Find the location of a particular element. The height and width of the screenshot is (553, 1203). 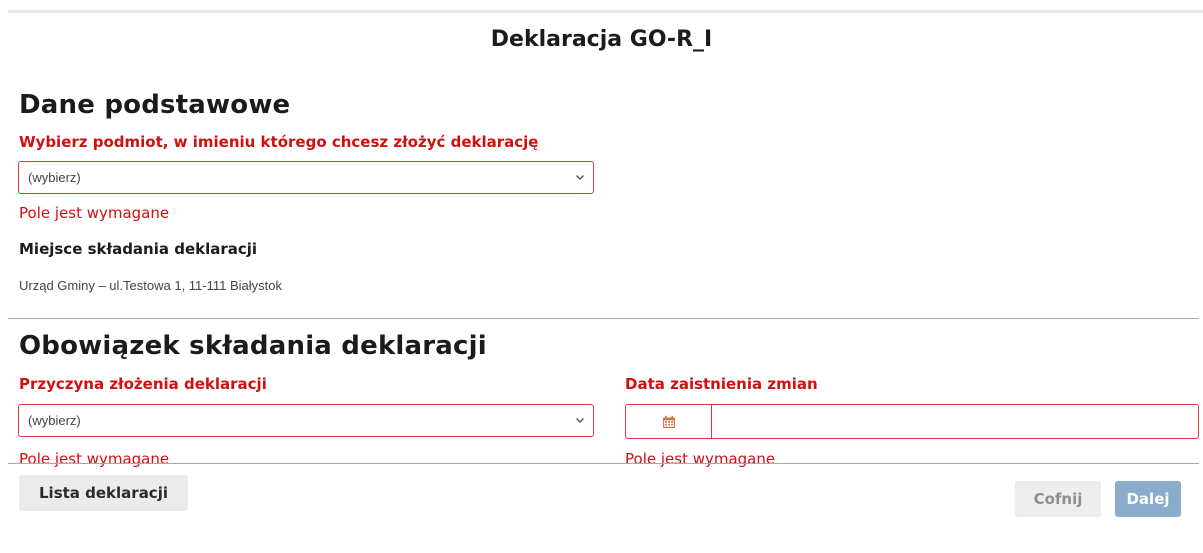

back-button: Cofnij is located at coordinates (1058, 499).